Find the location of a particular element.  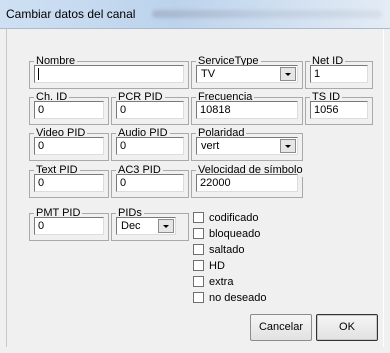

net-id-input: 1 is located at coordinates (339, 74).